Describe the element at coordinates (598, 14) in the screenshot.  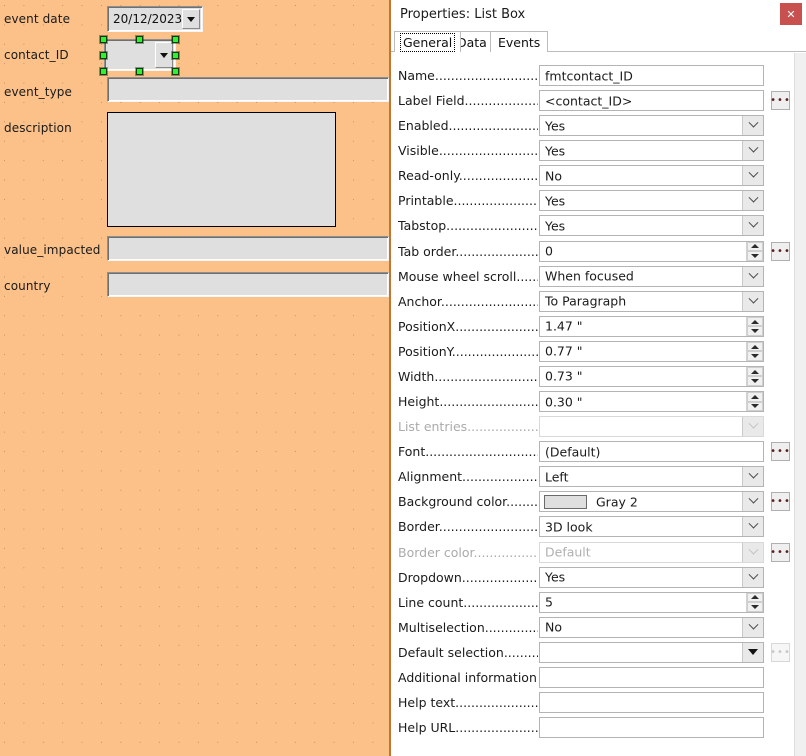
I see `dialog-titlebar: Properties: List Box ✕` at that location.